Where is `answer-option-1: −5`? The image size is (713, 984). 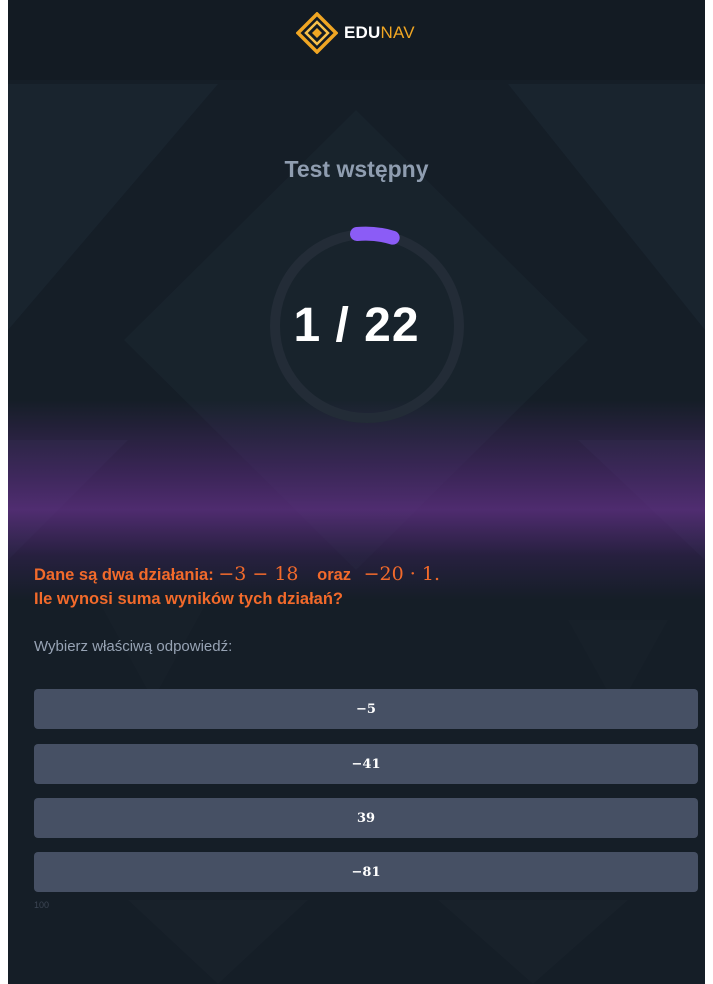
answer-option-1: −5 is located at coordinates (366, 709).